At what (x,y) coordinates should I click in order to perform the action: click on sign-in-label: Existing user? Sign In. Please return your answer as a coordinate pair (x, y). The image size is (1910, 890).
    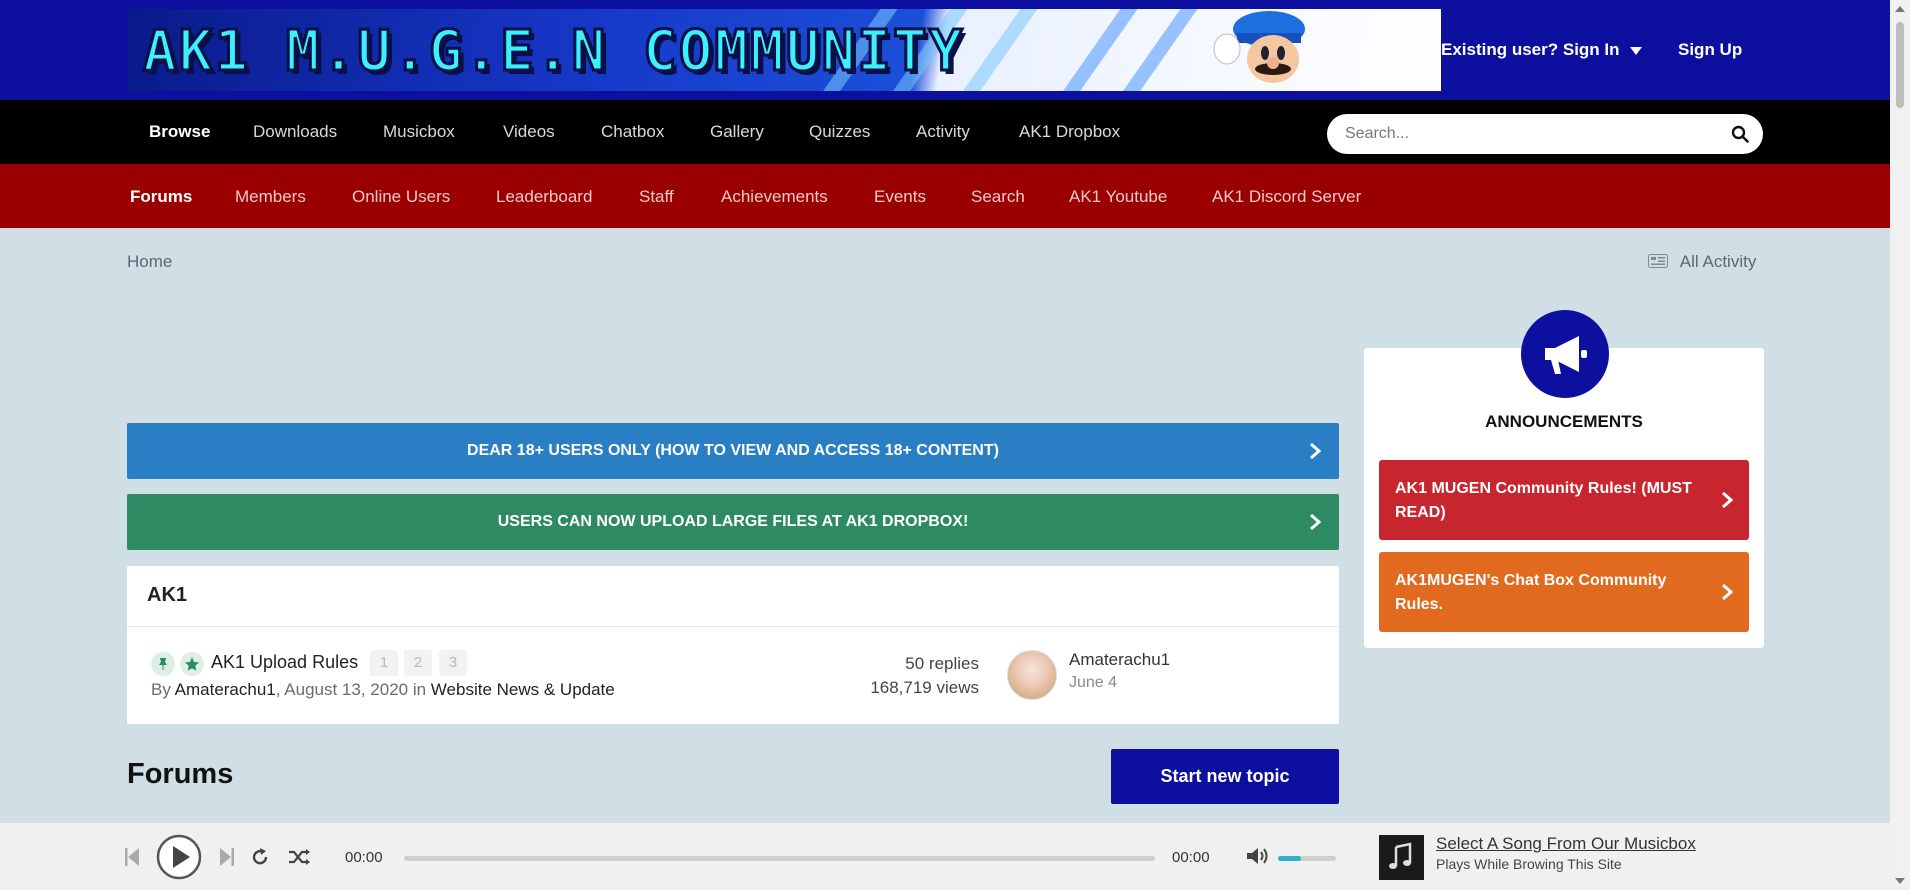
    Looking at the image, I should click on (1530, 49).